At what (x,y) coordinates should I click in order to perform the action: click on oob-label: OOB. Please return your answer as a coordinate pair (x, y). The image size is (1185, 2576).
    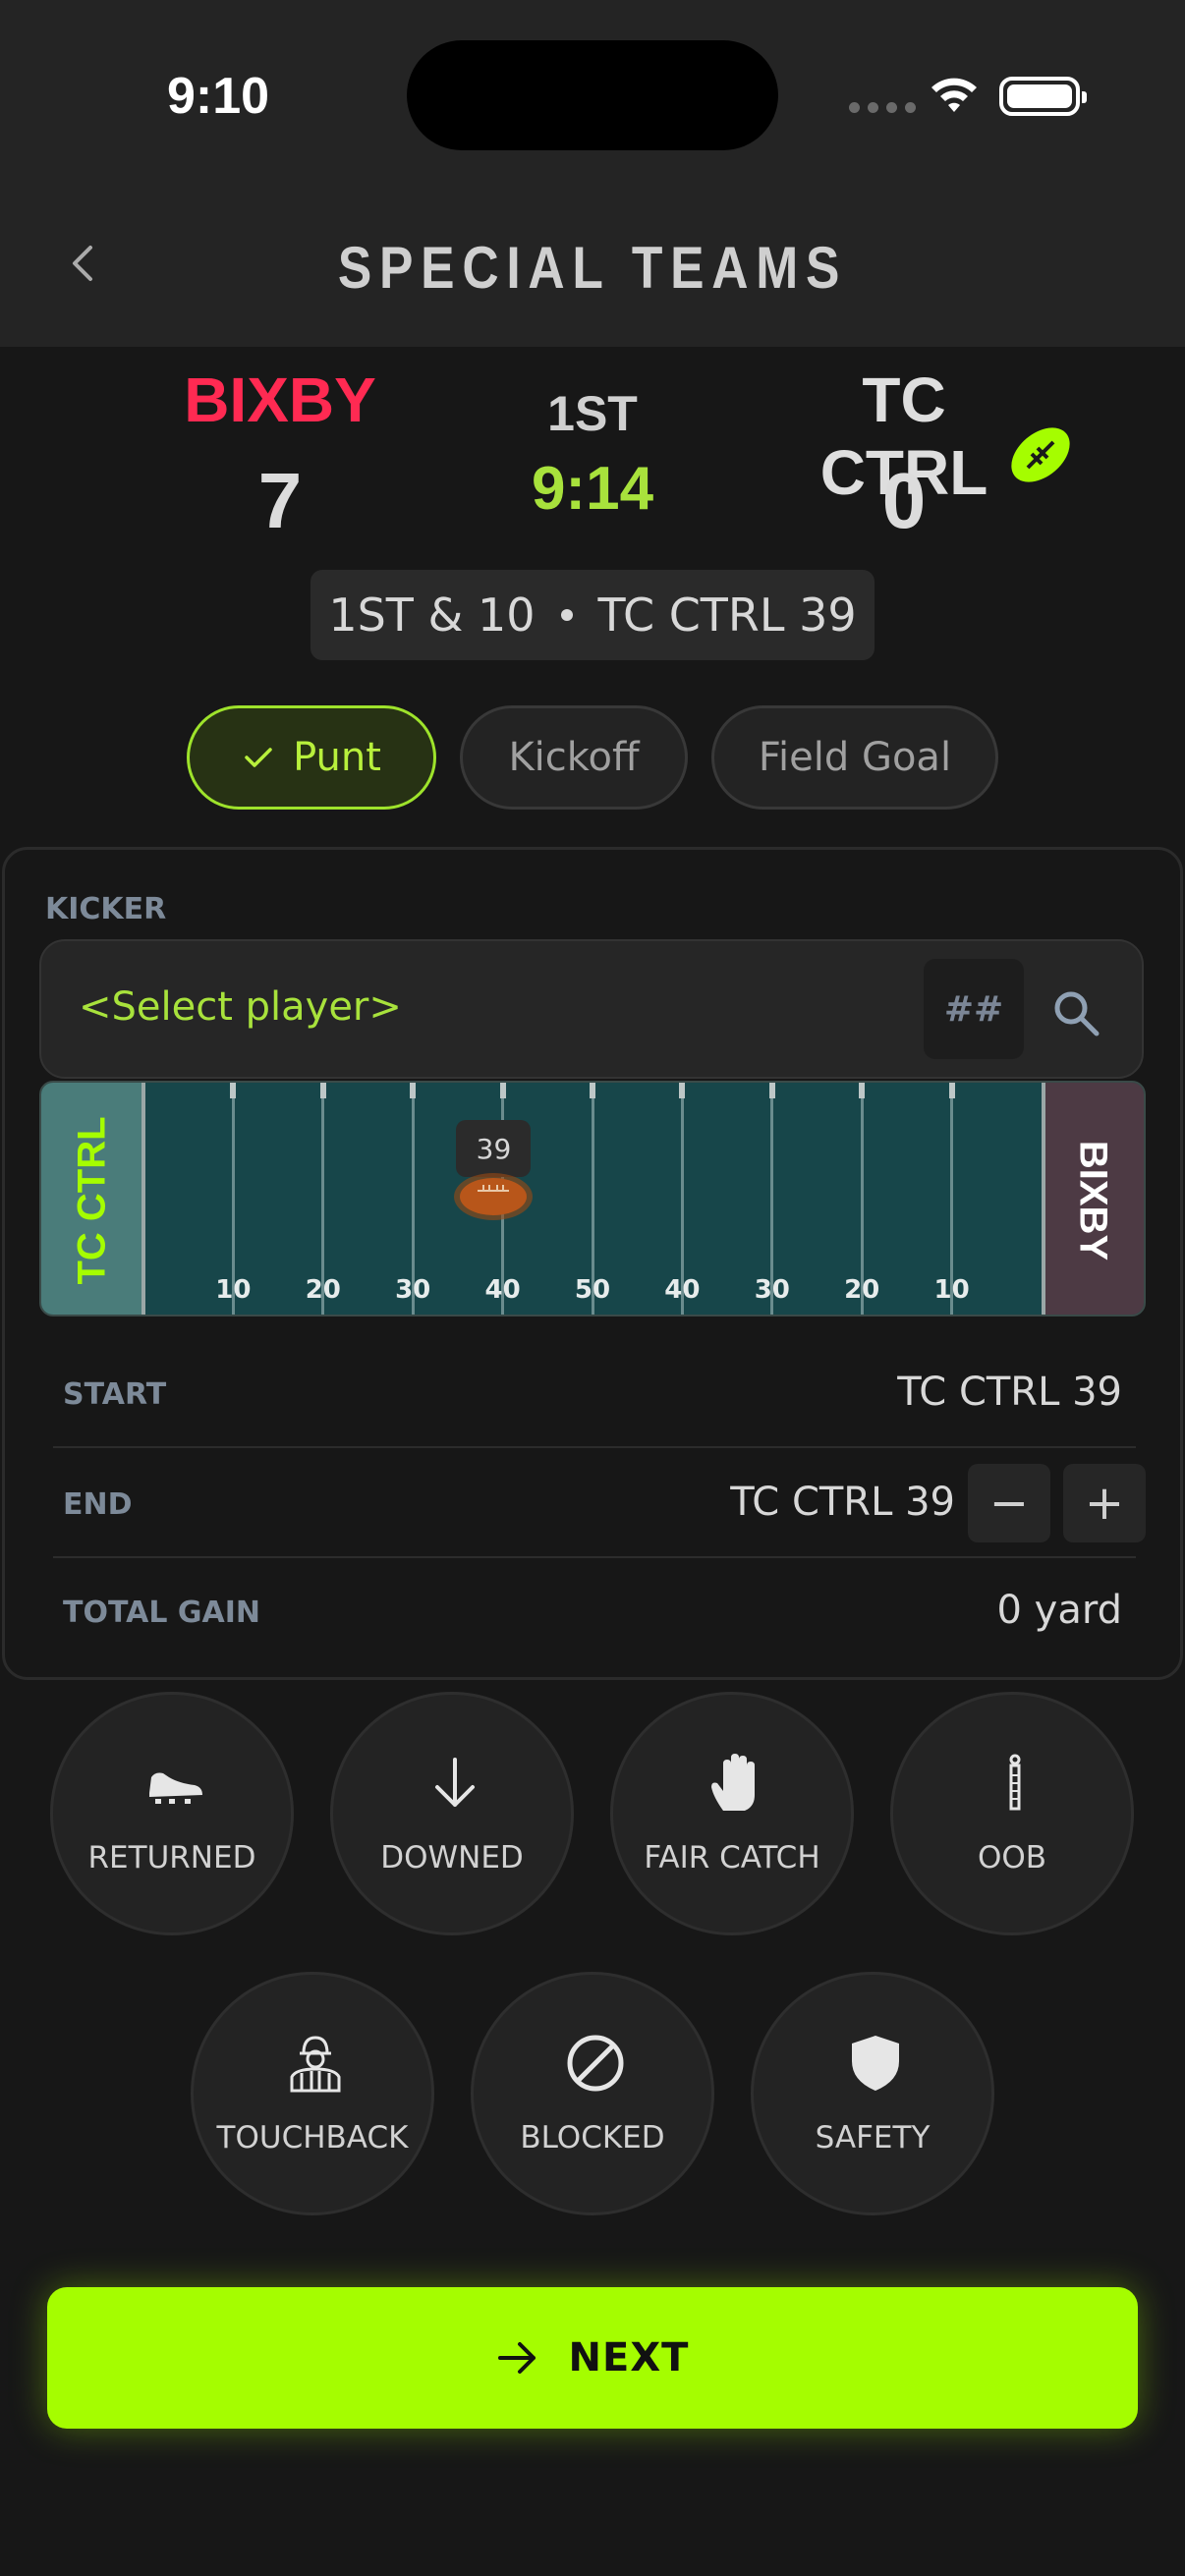
    Looking at the image, I should click on (1012, 1858).